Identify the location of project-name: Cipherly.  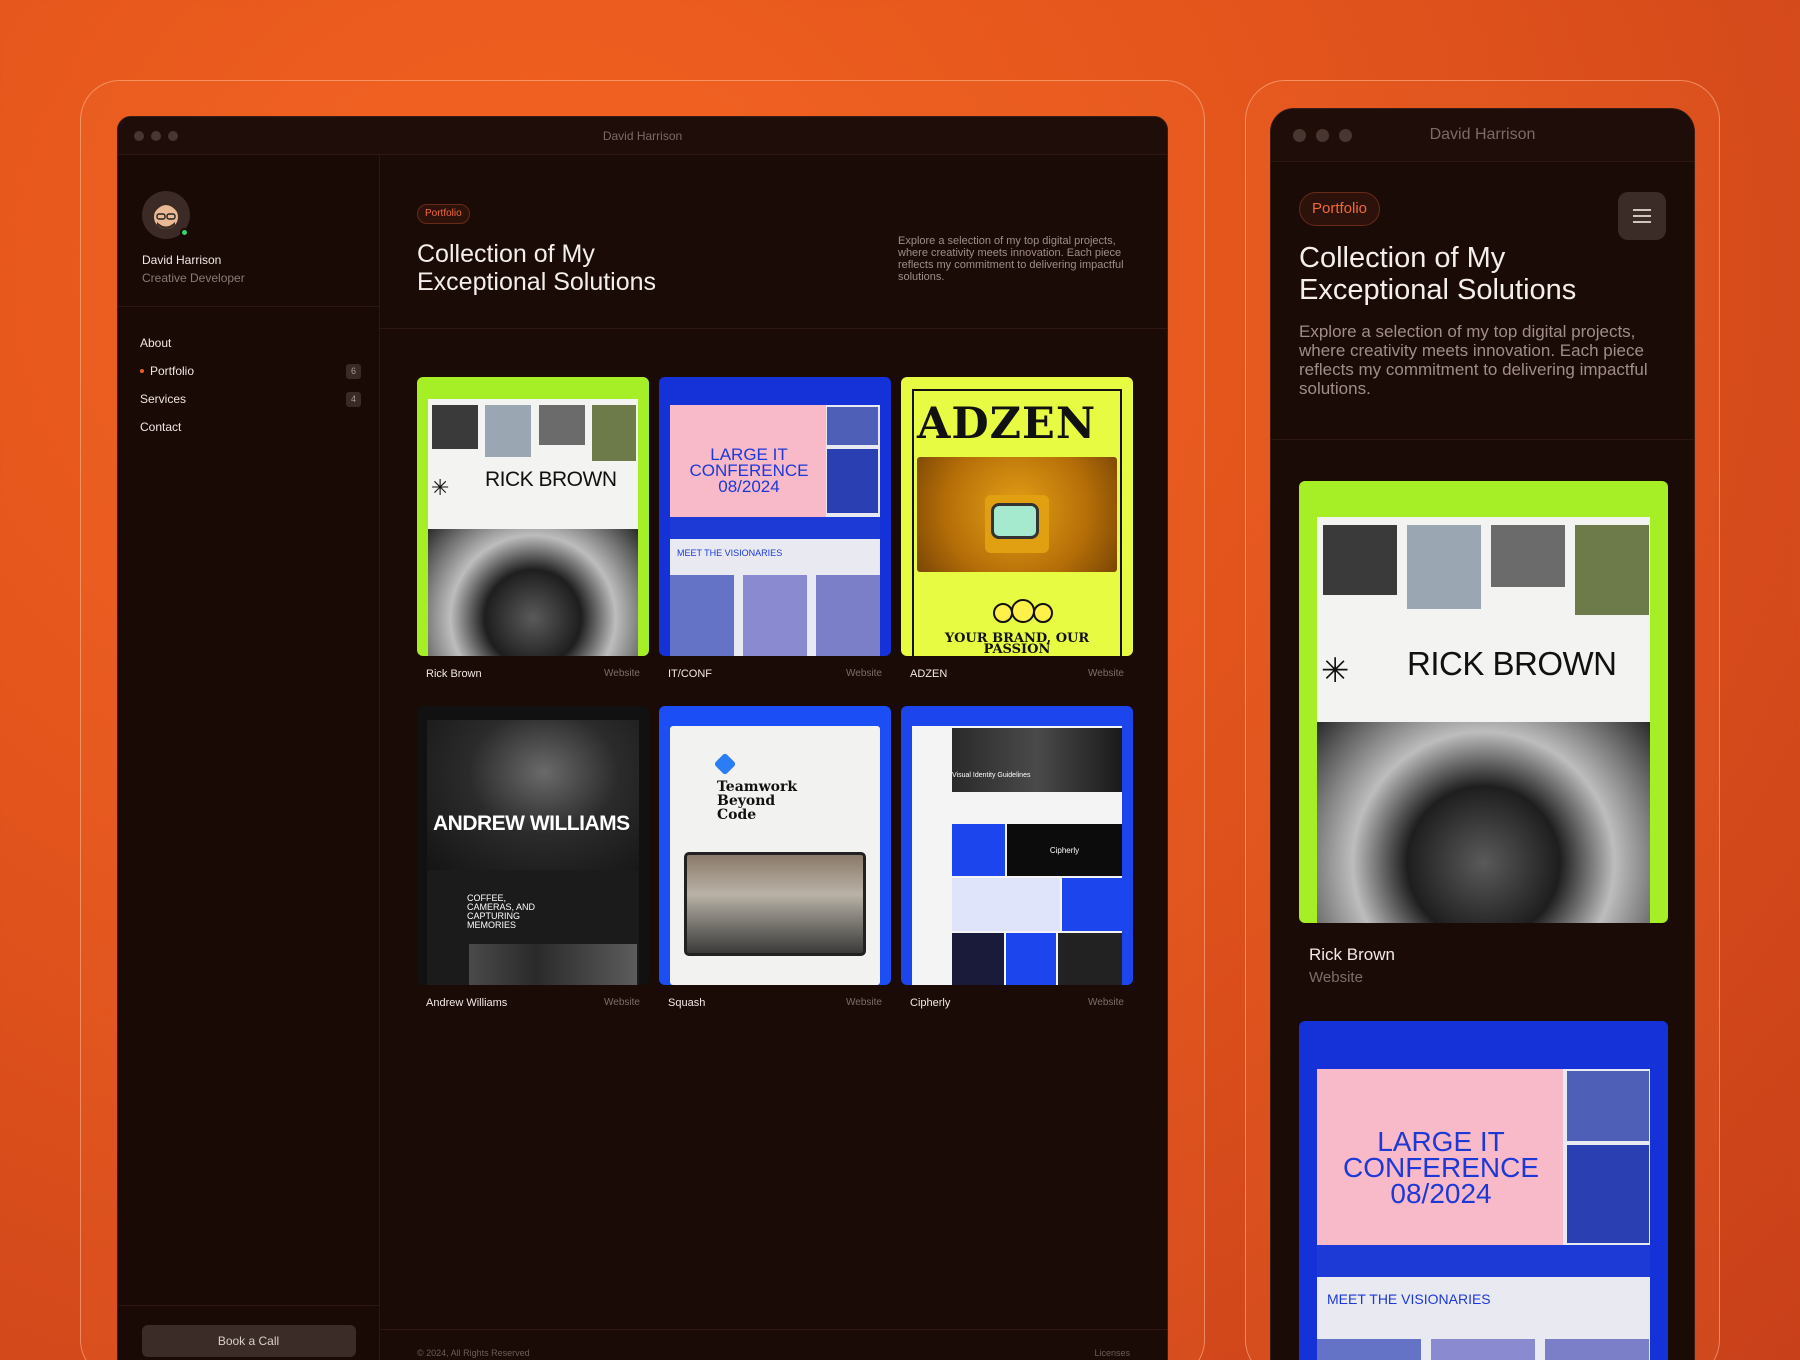
(930, 1003).